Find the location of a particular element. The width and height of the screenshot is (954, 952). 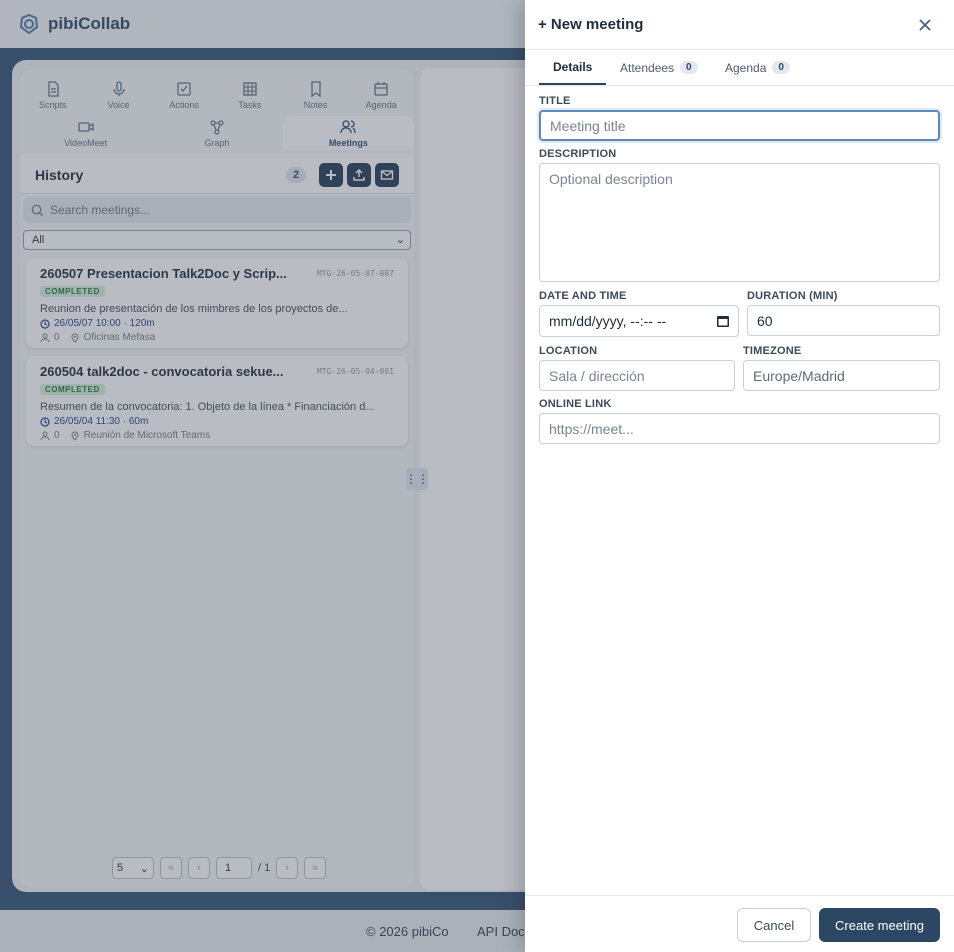

location-label: LOCATION is located at coordinates (568, 351).